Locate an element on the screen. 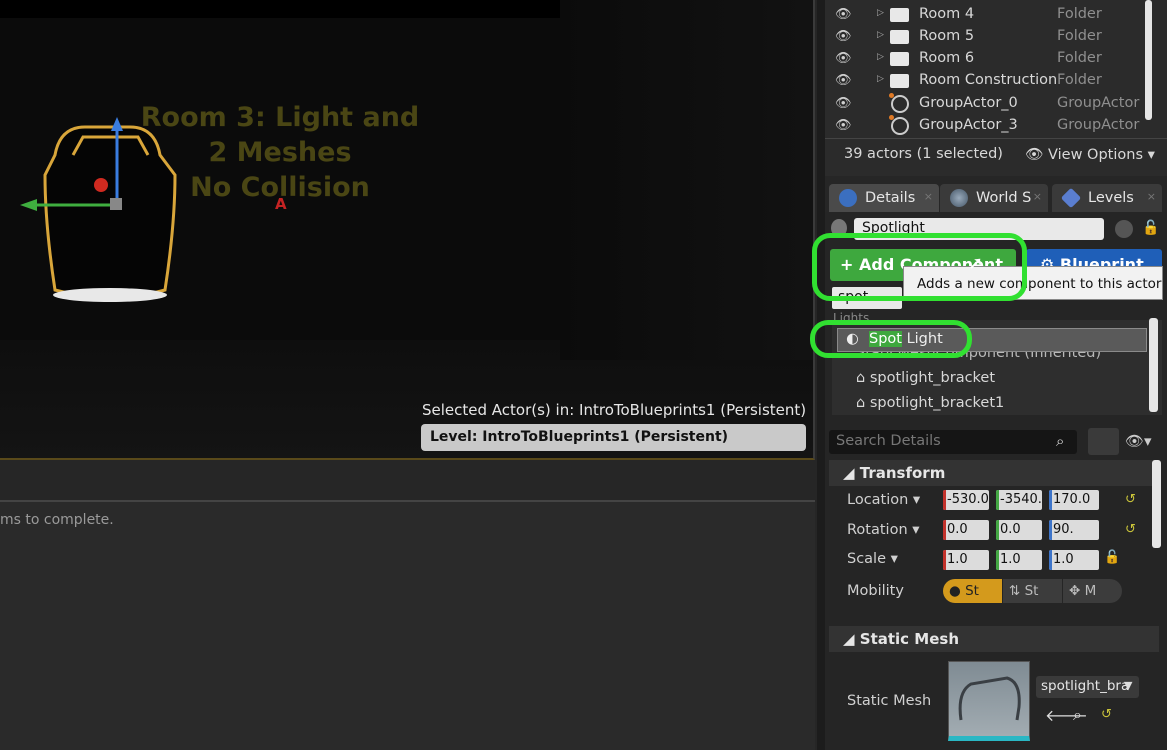  rotation-y-field: 0.0 is located at coordinates (1019, 530).